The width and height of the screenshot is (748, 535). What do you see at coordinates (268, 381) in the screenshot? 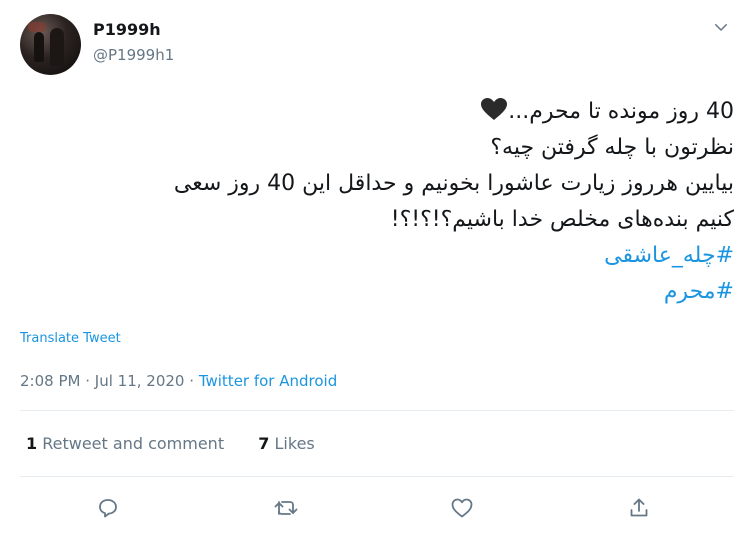
I see `tweet-source-link: Twitter for Android` at bounding box center [268, 381].